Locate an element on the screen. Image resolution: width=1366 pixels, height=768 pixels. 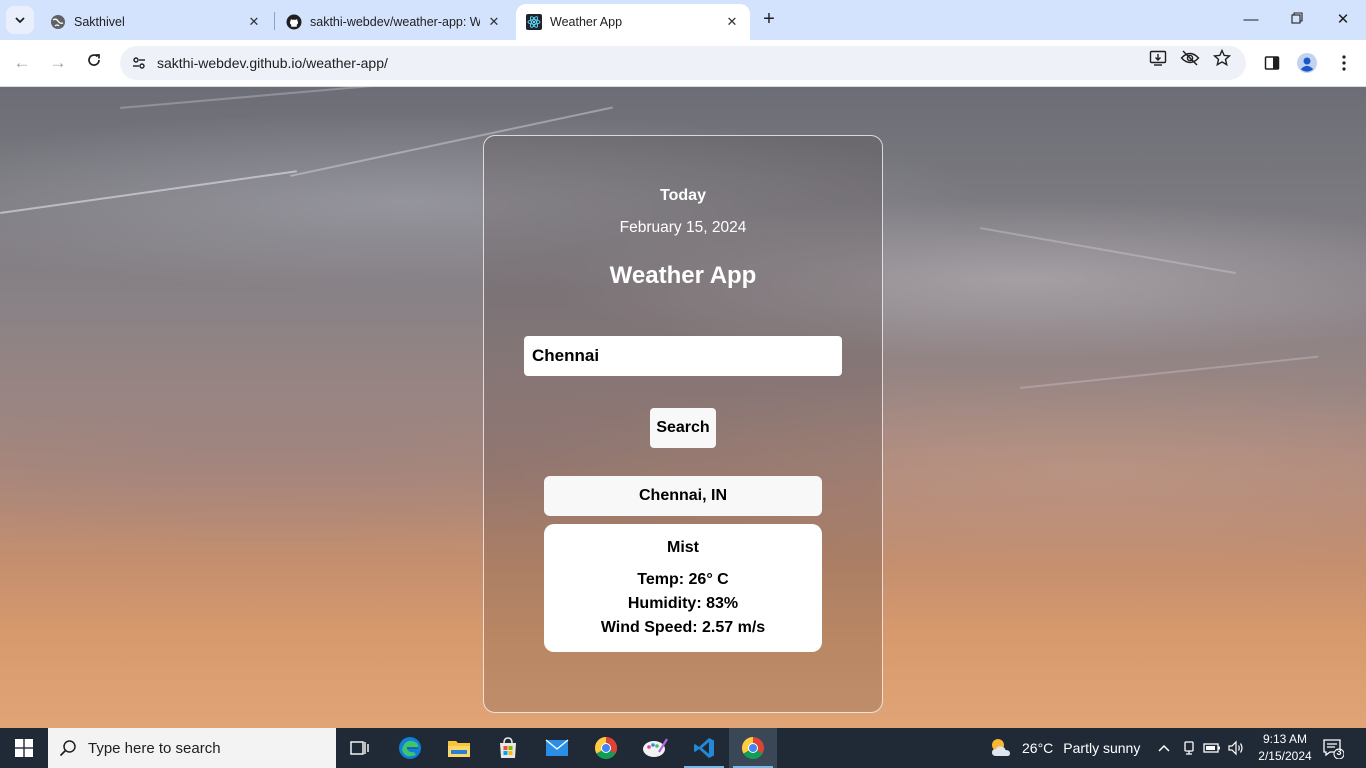
tab-separator is located at coordinates (274, 21).